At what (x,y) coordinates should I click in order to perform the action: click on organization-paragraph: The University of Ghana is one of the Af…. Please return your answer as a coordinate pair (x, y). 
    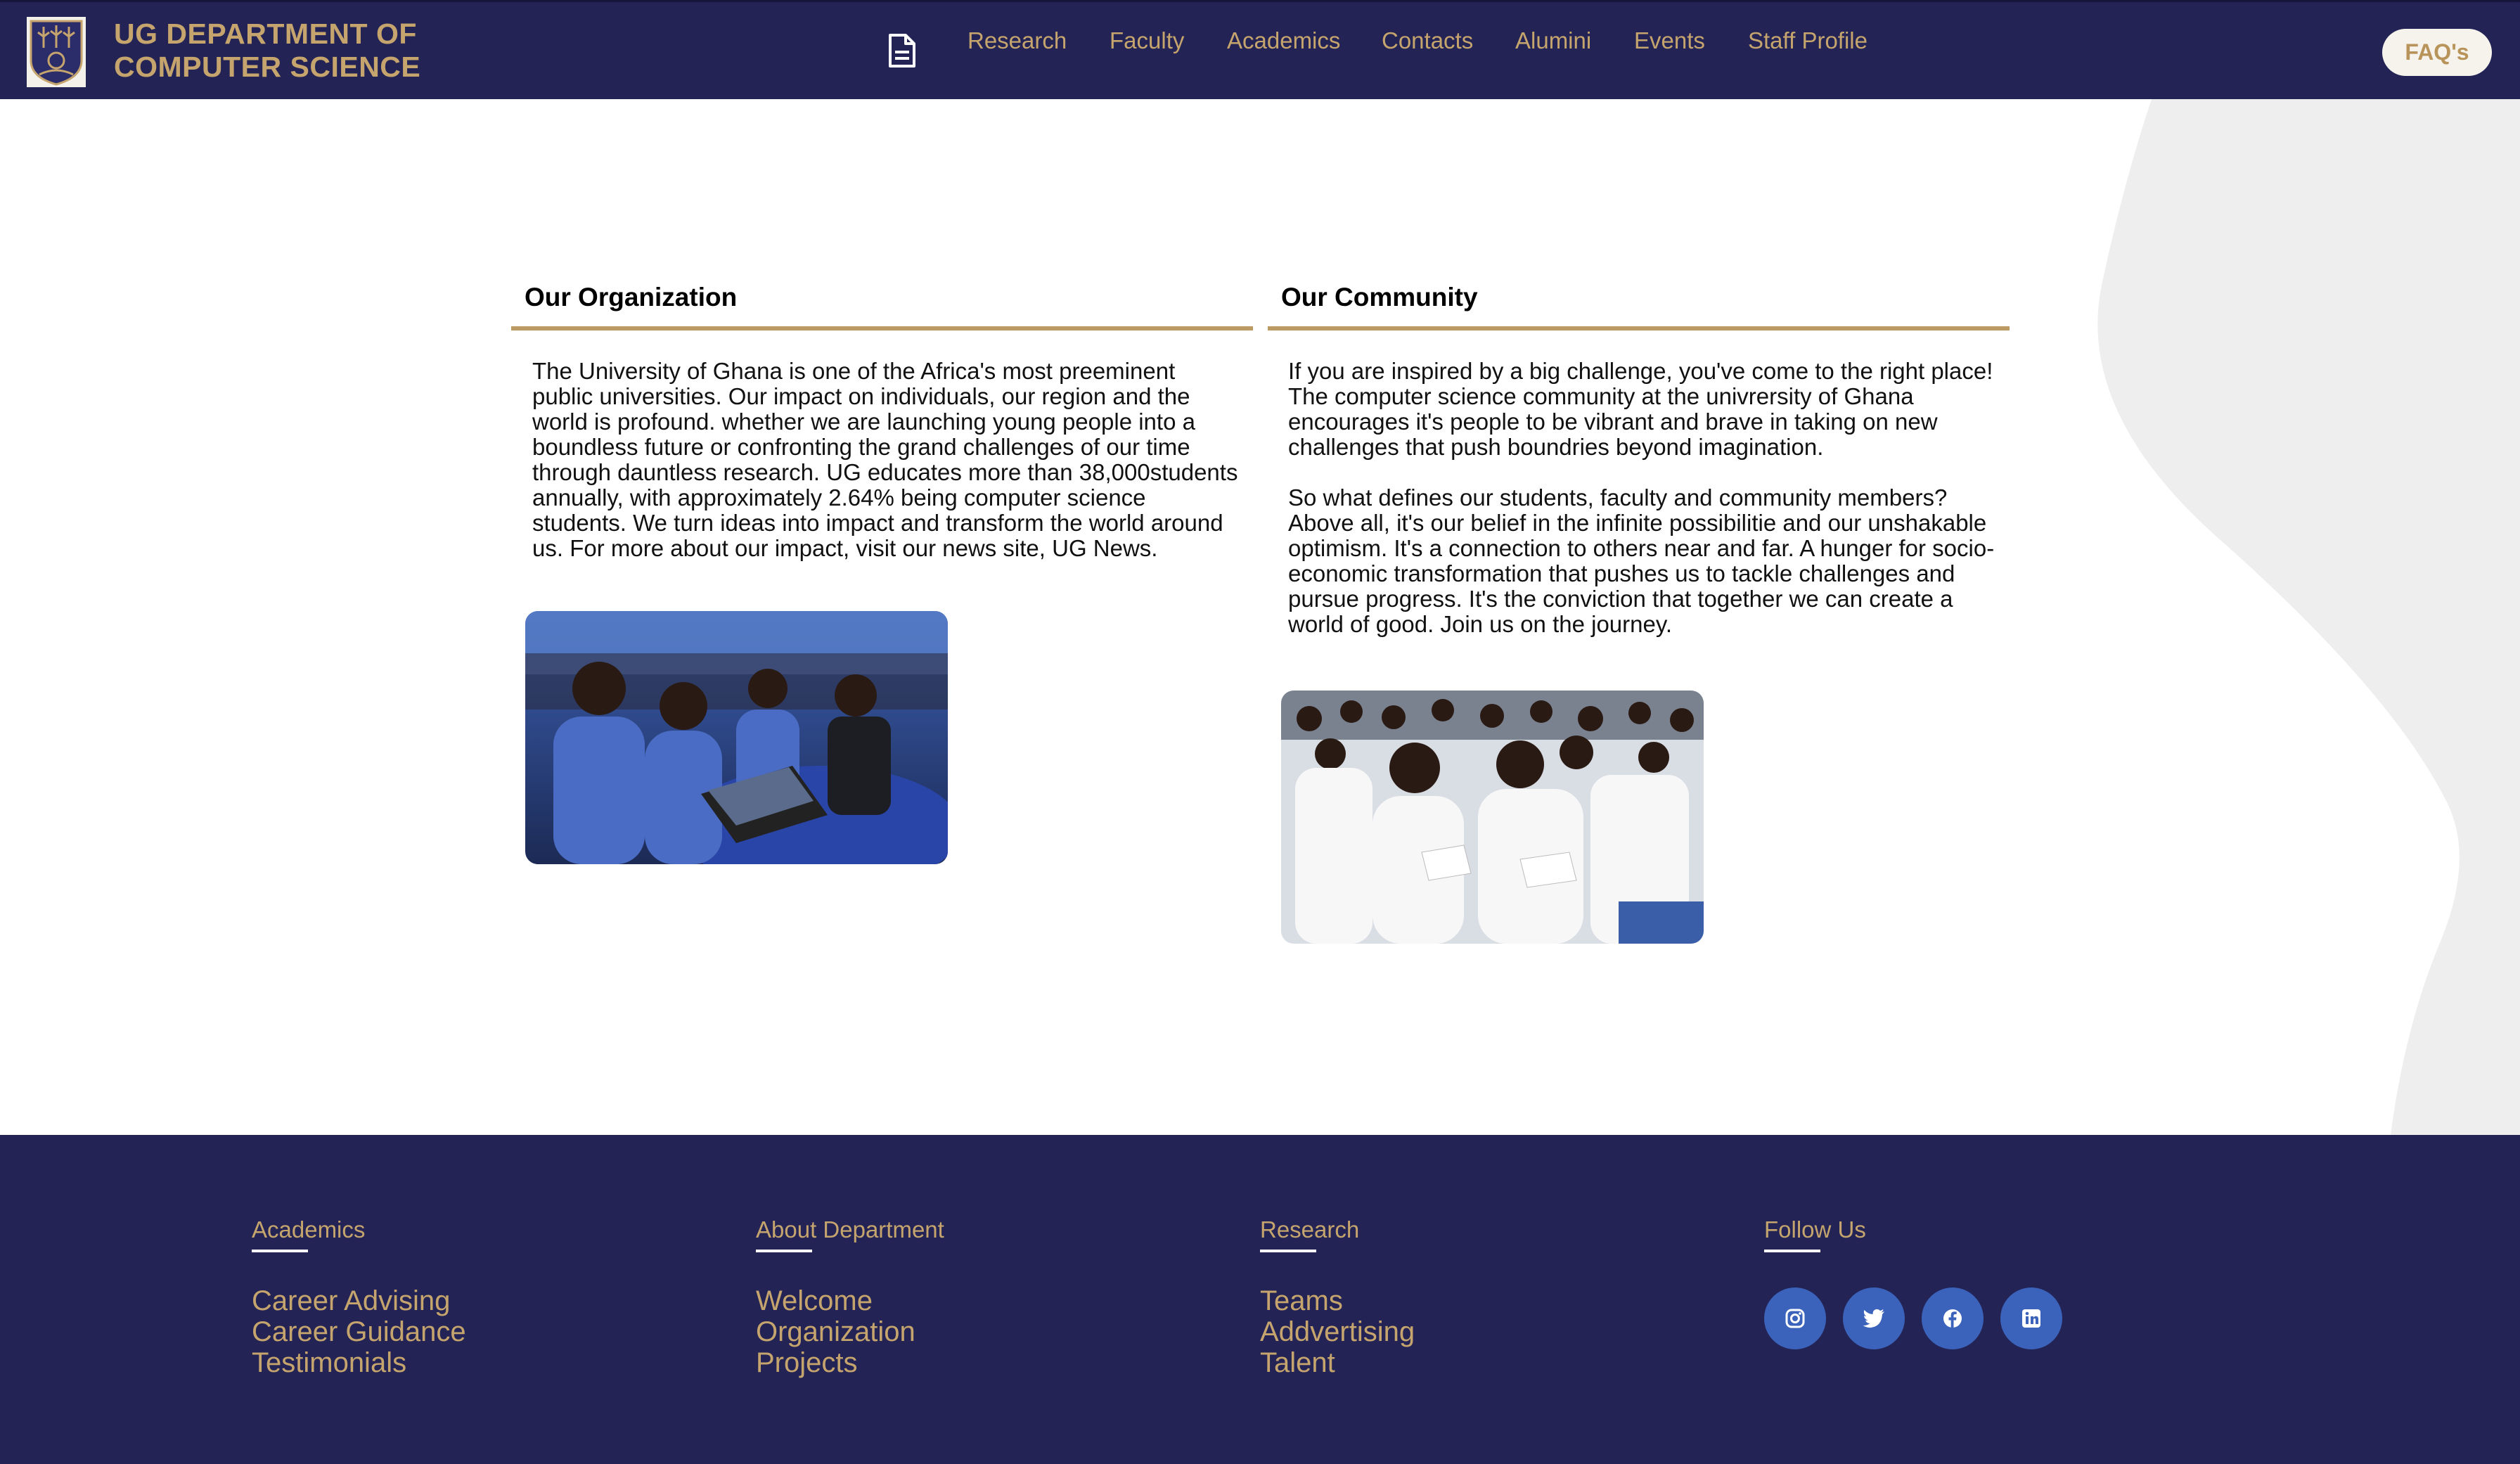
    Looking at the image, I should click on (885, 459).